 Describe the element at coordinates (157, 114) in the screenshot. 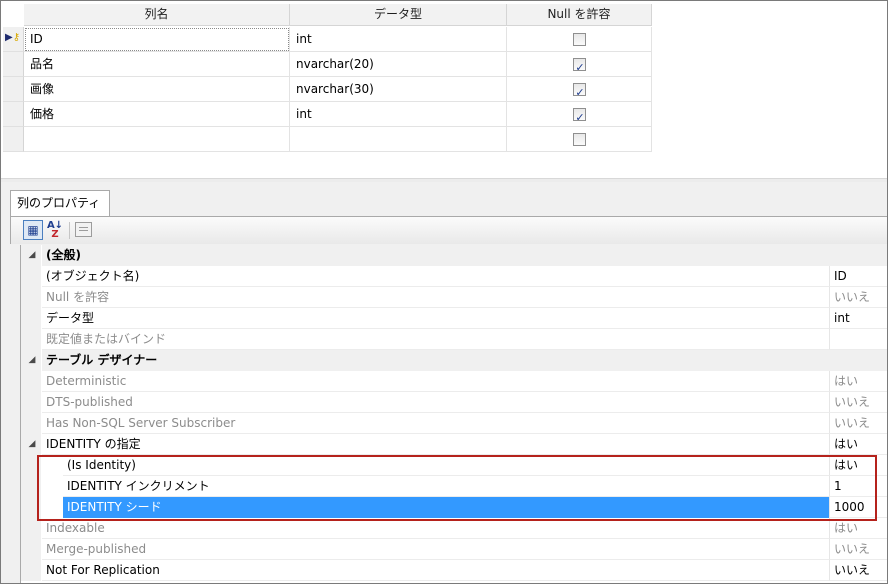

I see `cell-column-name: 価格` at that location.